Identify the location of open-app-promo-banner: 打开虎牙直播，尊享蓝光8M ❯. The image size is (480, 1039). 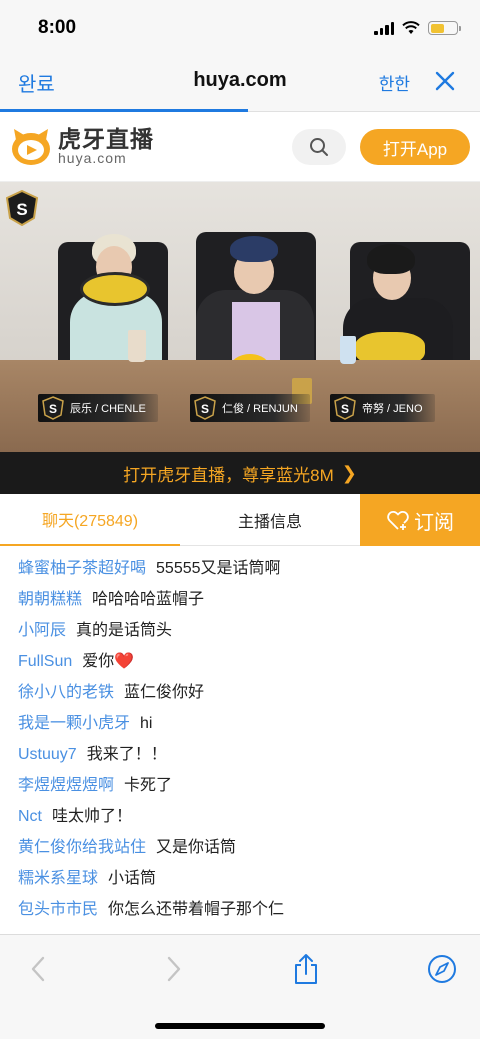
(240, 473).